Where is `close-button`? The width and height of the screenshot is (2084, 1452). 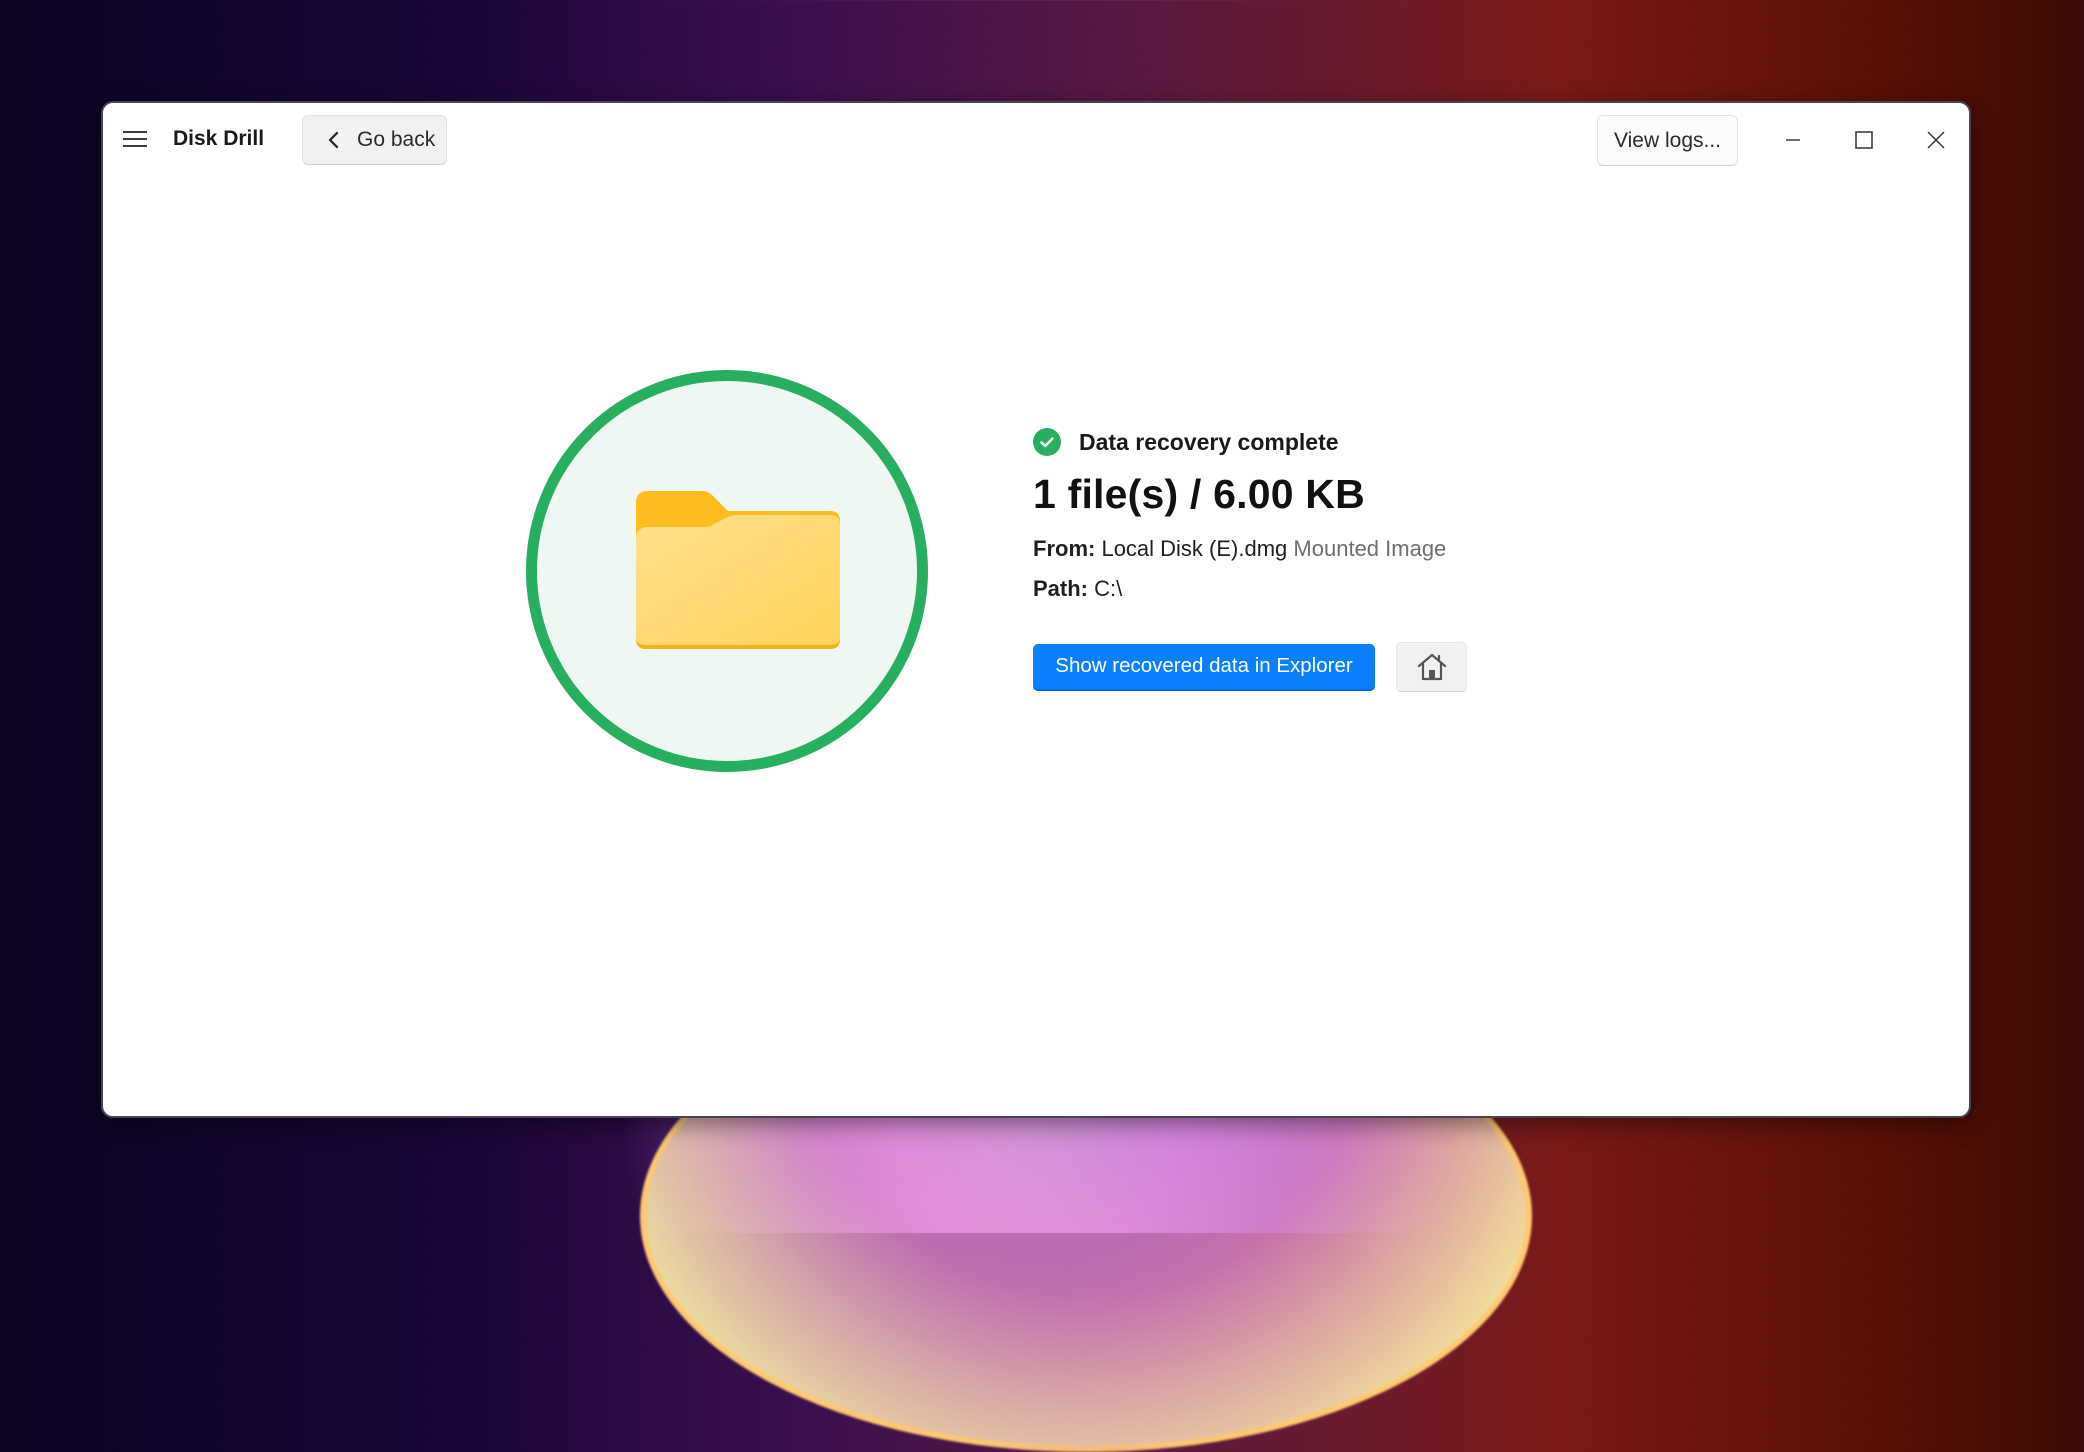 close-button is located at coordinates (1936, 140).